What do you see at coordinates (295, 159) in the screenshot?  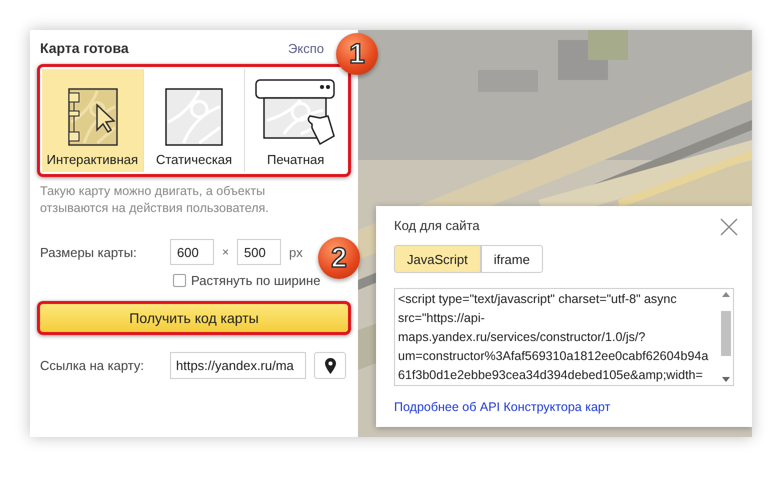 I see `map-type-label: Печатная` at bounding box center [295, 159].